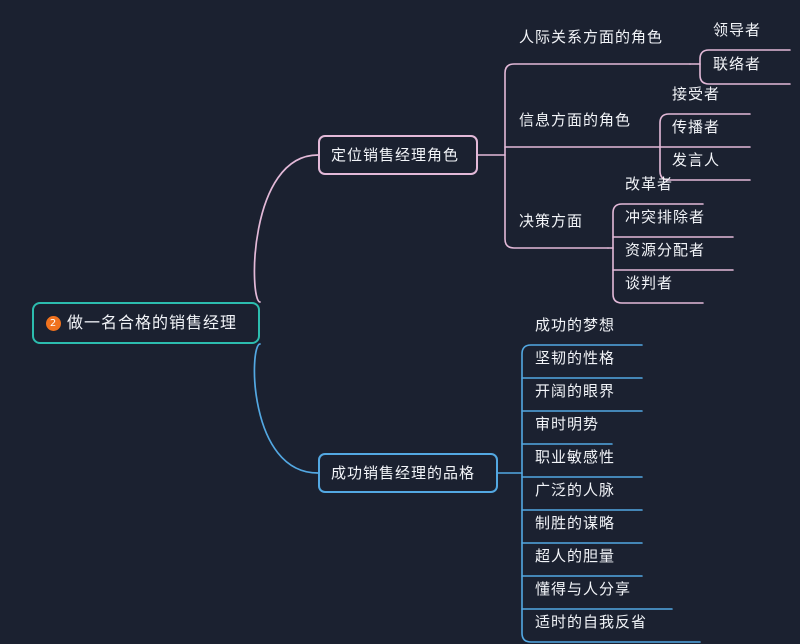 Image resolution: width=800 pixels, height=644 pixels. What do you see at coordinates (575, 122) in the screenshot?
I see `group-information: 信息方面的角色` at bounding box center [575, 122].